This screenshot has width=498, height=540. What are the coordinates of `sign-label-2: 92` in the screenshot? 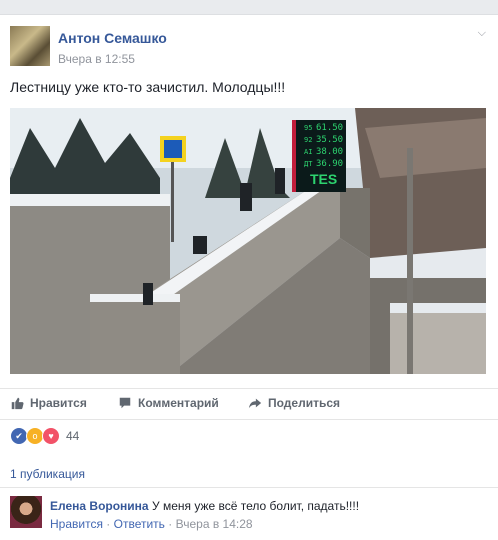 It's located at (308, 140).